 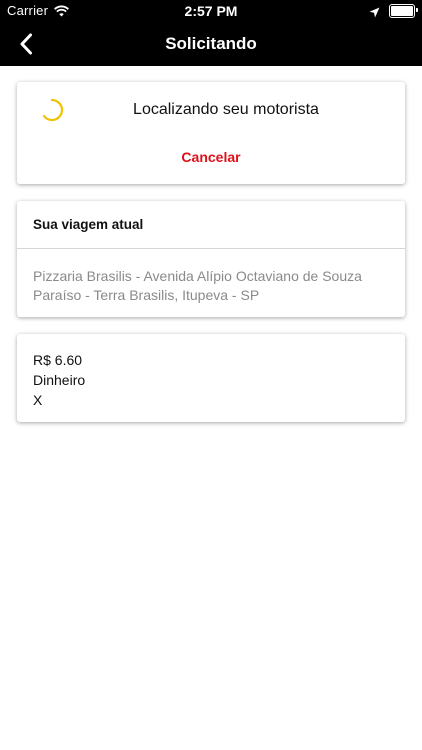 I want to click on payment-method: Dinheiro, so click(x=59, y=380).